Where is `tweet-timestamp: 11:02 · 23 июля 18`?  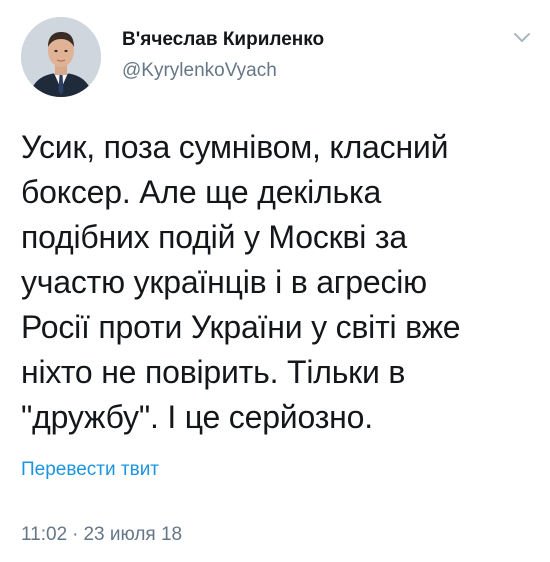 tweet-timestamp: 11:02 · 23 июля 18 is located at coordinates (101, 535).